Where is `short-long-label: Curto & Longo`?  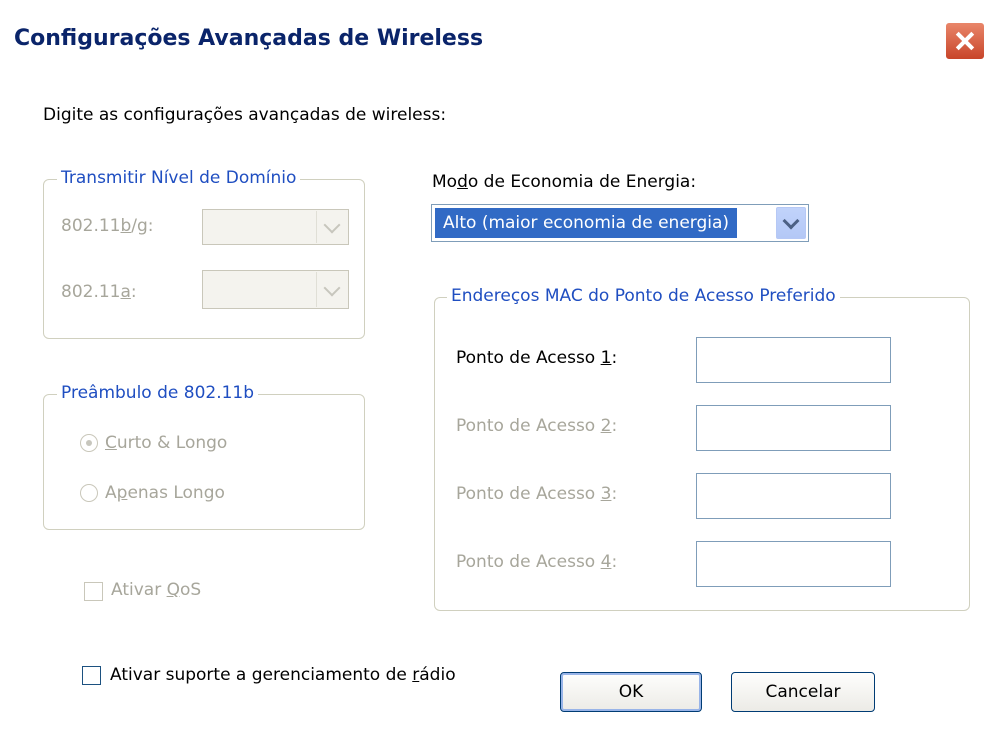 short-long-label: Curto & Longo is located at coordinates (166, 443).